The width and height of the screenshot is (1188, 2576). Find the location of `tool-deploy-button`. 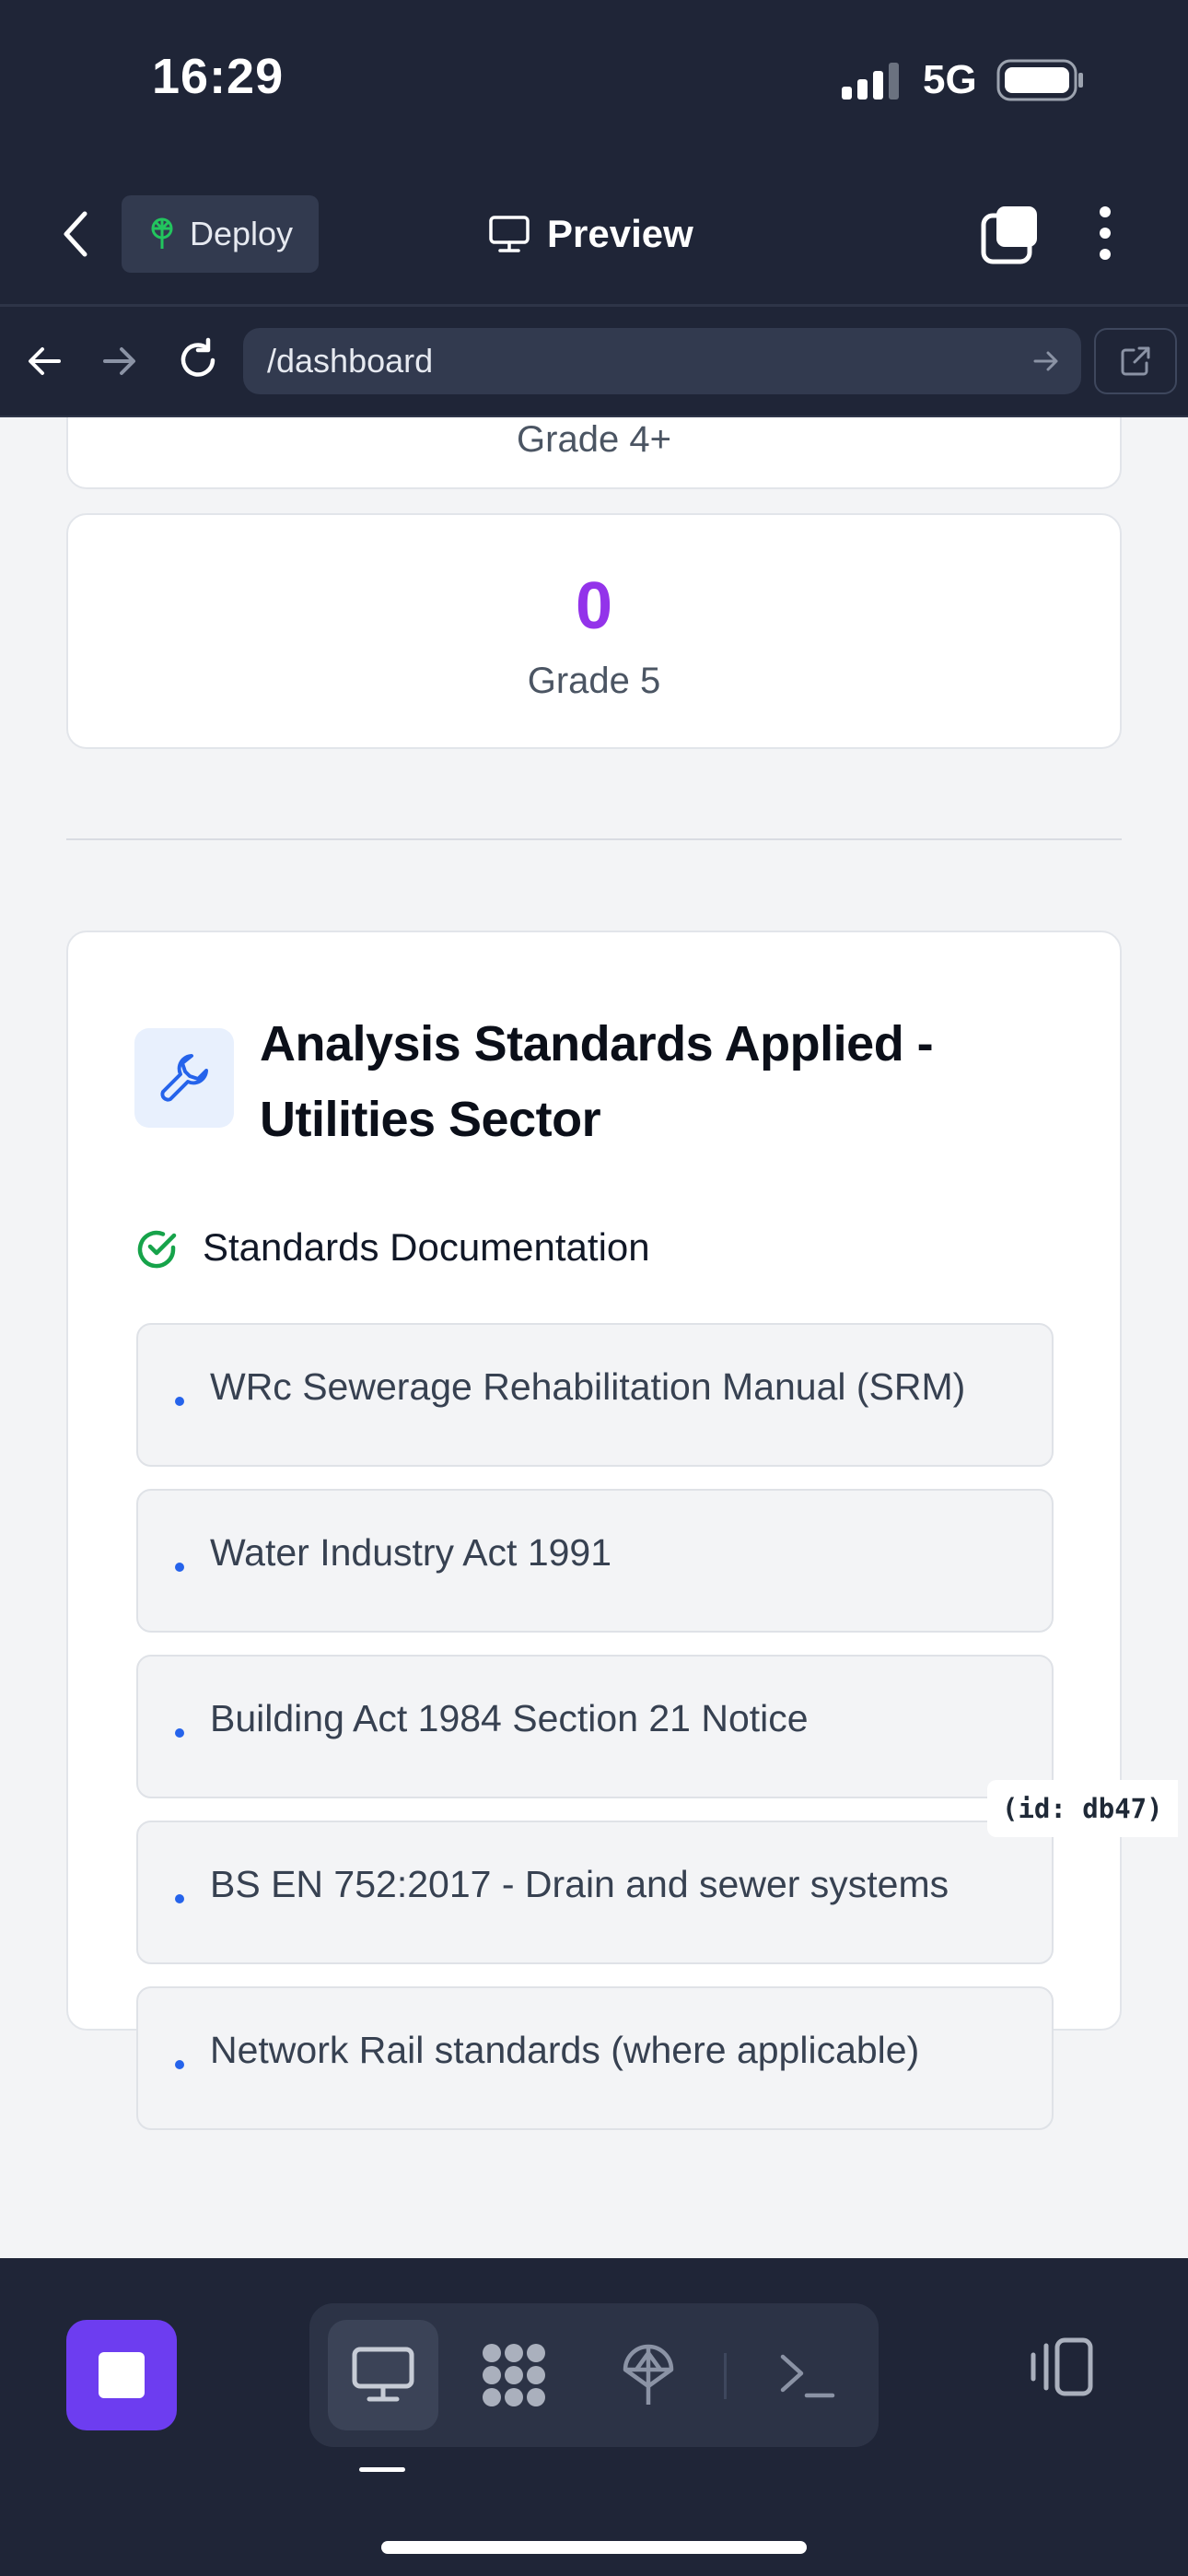

tool-deploy-button is located at coordinates (648, 2375).